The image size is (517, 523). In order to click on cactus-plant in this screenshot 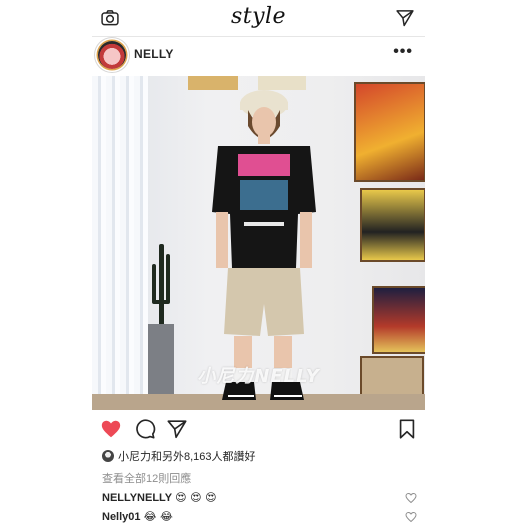, I will do `click(161, 285)`.